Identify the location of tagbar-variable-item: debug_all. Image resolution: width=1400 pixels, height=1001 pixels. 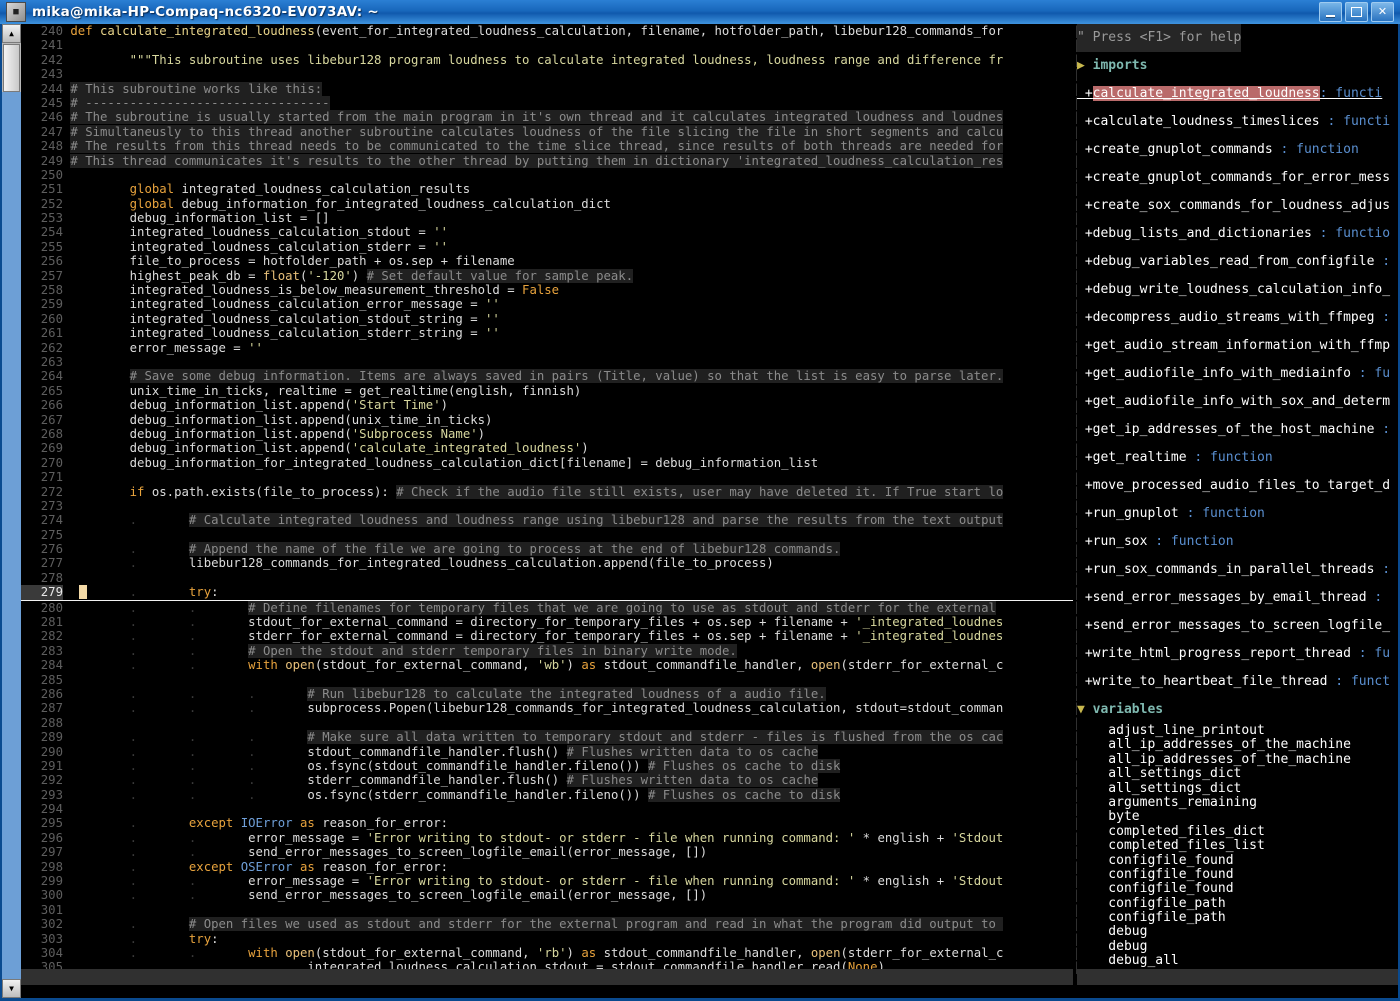
(1237, 961).